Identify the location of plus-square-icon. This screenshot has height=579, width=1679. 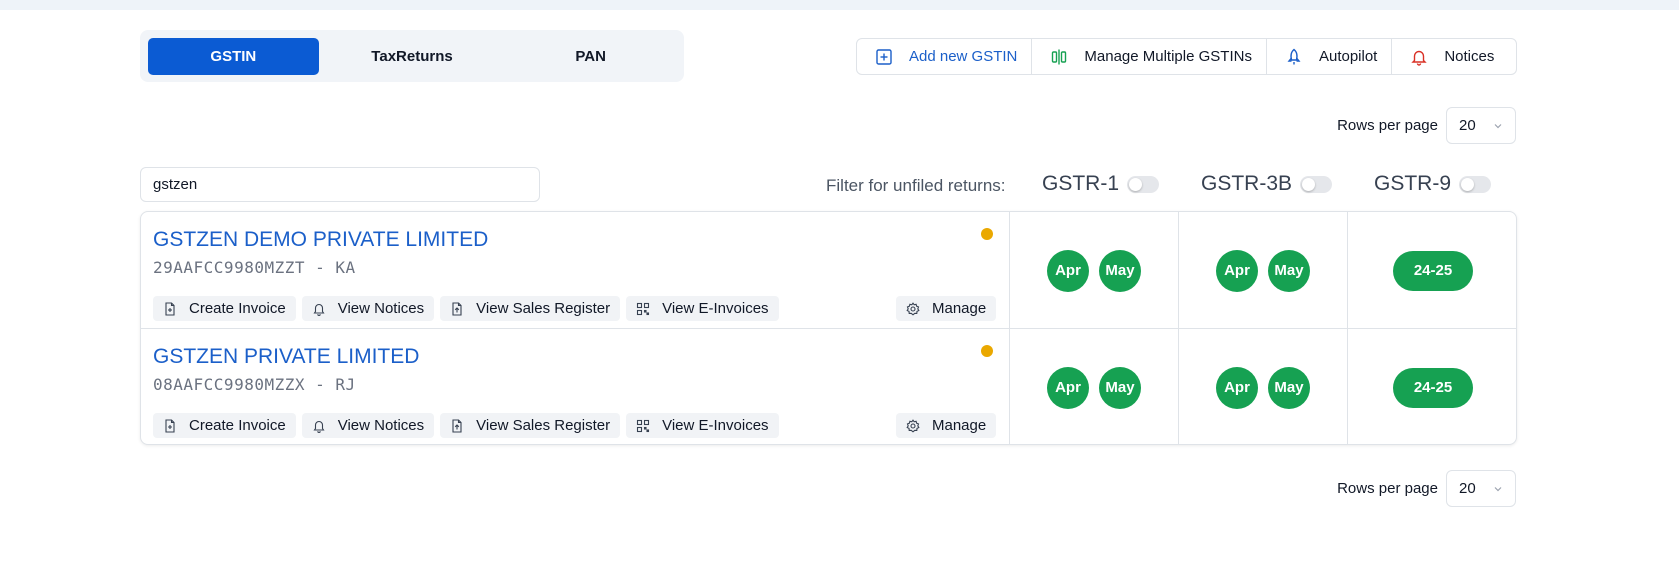
(884, 56).